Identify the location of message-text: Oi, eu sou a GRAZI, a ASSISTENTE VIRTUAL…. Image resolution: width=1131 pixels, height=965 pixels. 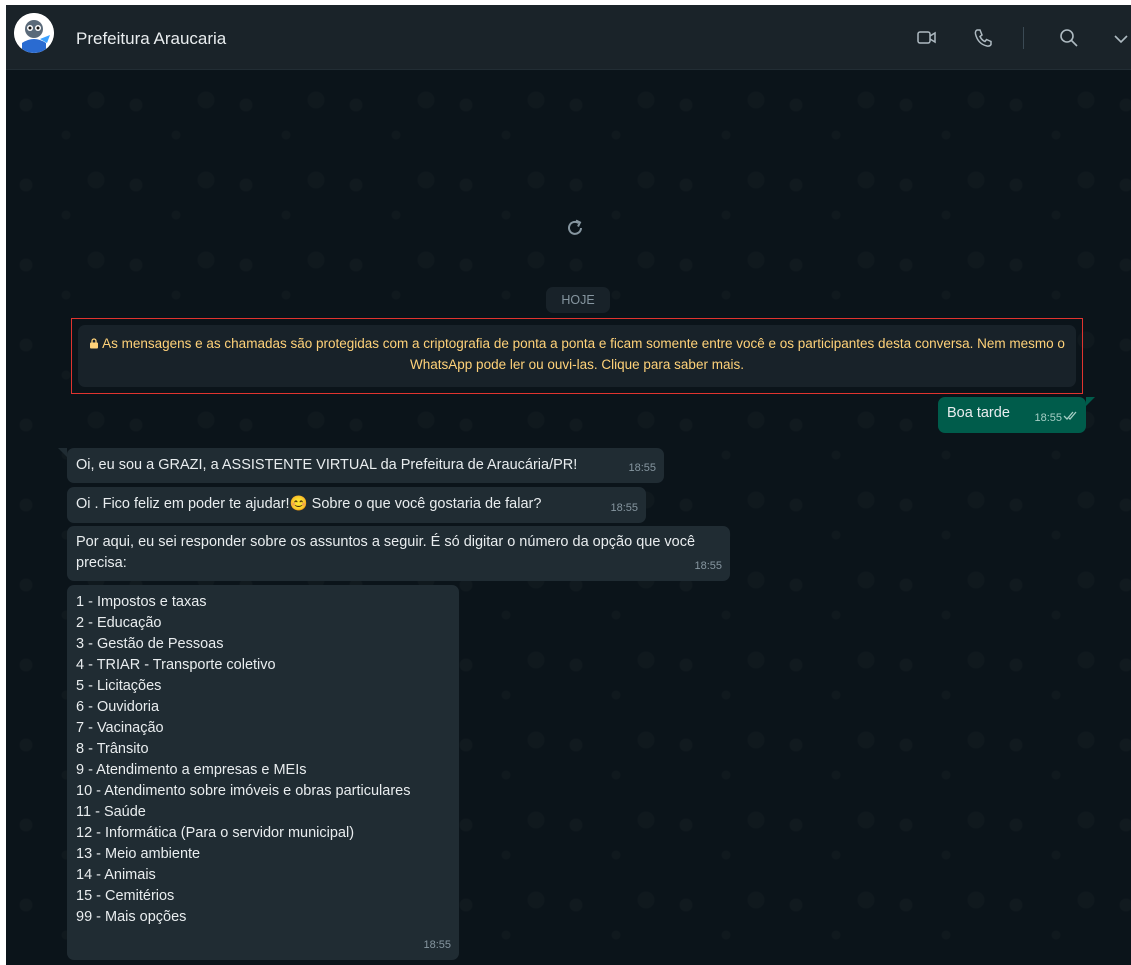
(327, 465).